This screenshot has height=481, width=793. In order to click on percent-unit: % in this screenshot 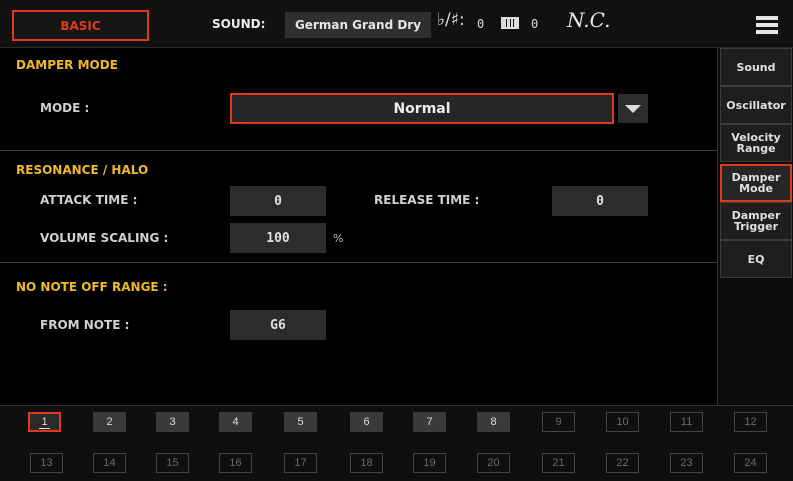, I will do `click(338, 238)`.